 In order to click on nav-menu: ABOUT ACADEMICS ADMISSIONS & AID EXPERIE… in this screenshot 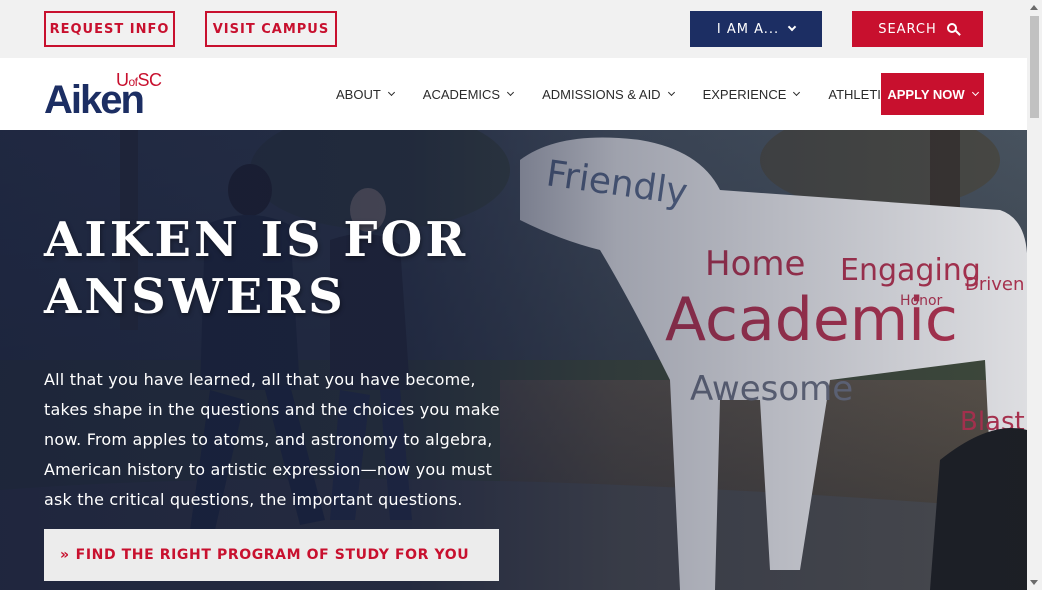, I will do `click(632, 94)`.